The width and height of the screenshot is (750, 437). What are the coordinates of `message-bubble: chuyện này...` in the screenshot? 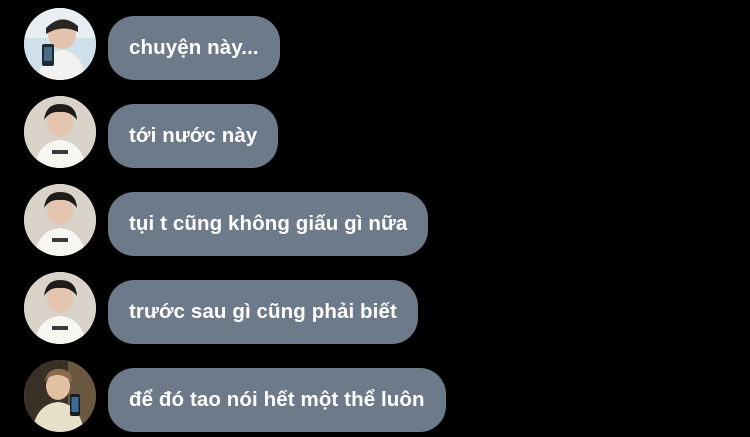 It's located at (194, 48).